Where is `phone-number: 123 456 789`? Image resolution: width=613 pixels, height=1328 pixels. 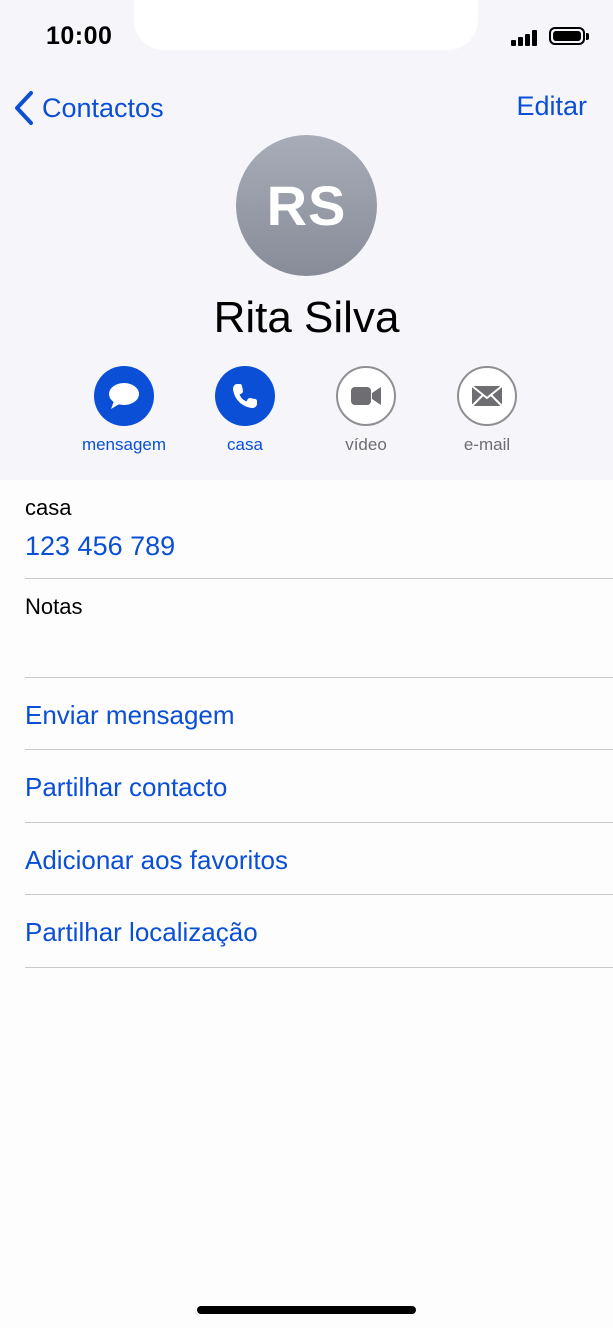
phone-number: 123 456 789 is located at coordinates (100, 546).